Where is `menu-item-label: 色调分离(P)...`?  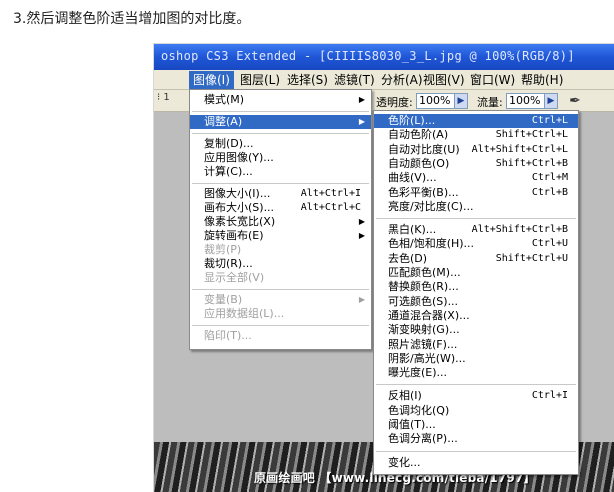
menu-item-label: 色调分离(P)... is located at coordinates (423, 439).